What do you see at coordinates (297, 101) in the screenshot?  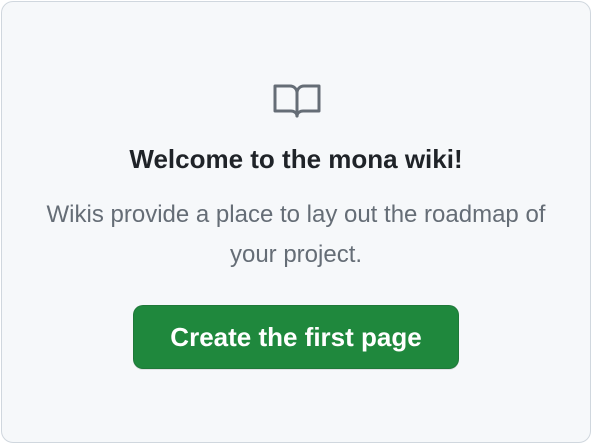 I see `book-icon` at bounding box center [297, 101].